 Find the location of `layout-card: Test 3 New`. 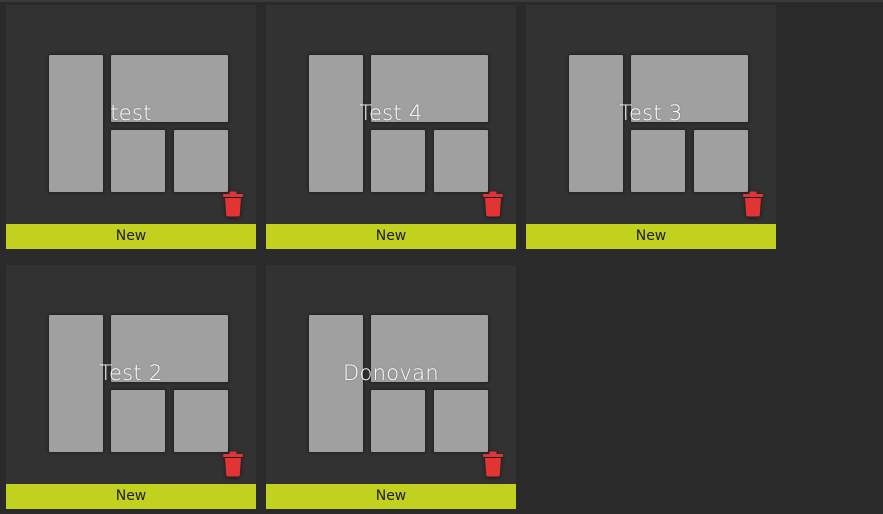

layout-card: Test 3 New is located at coordinates (651, 127).